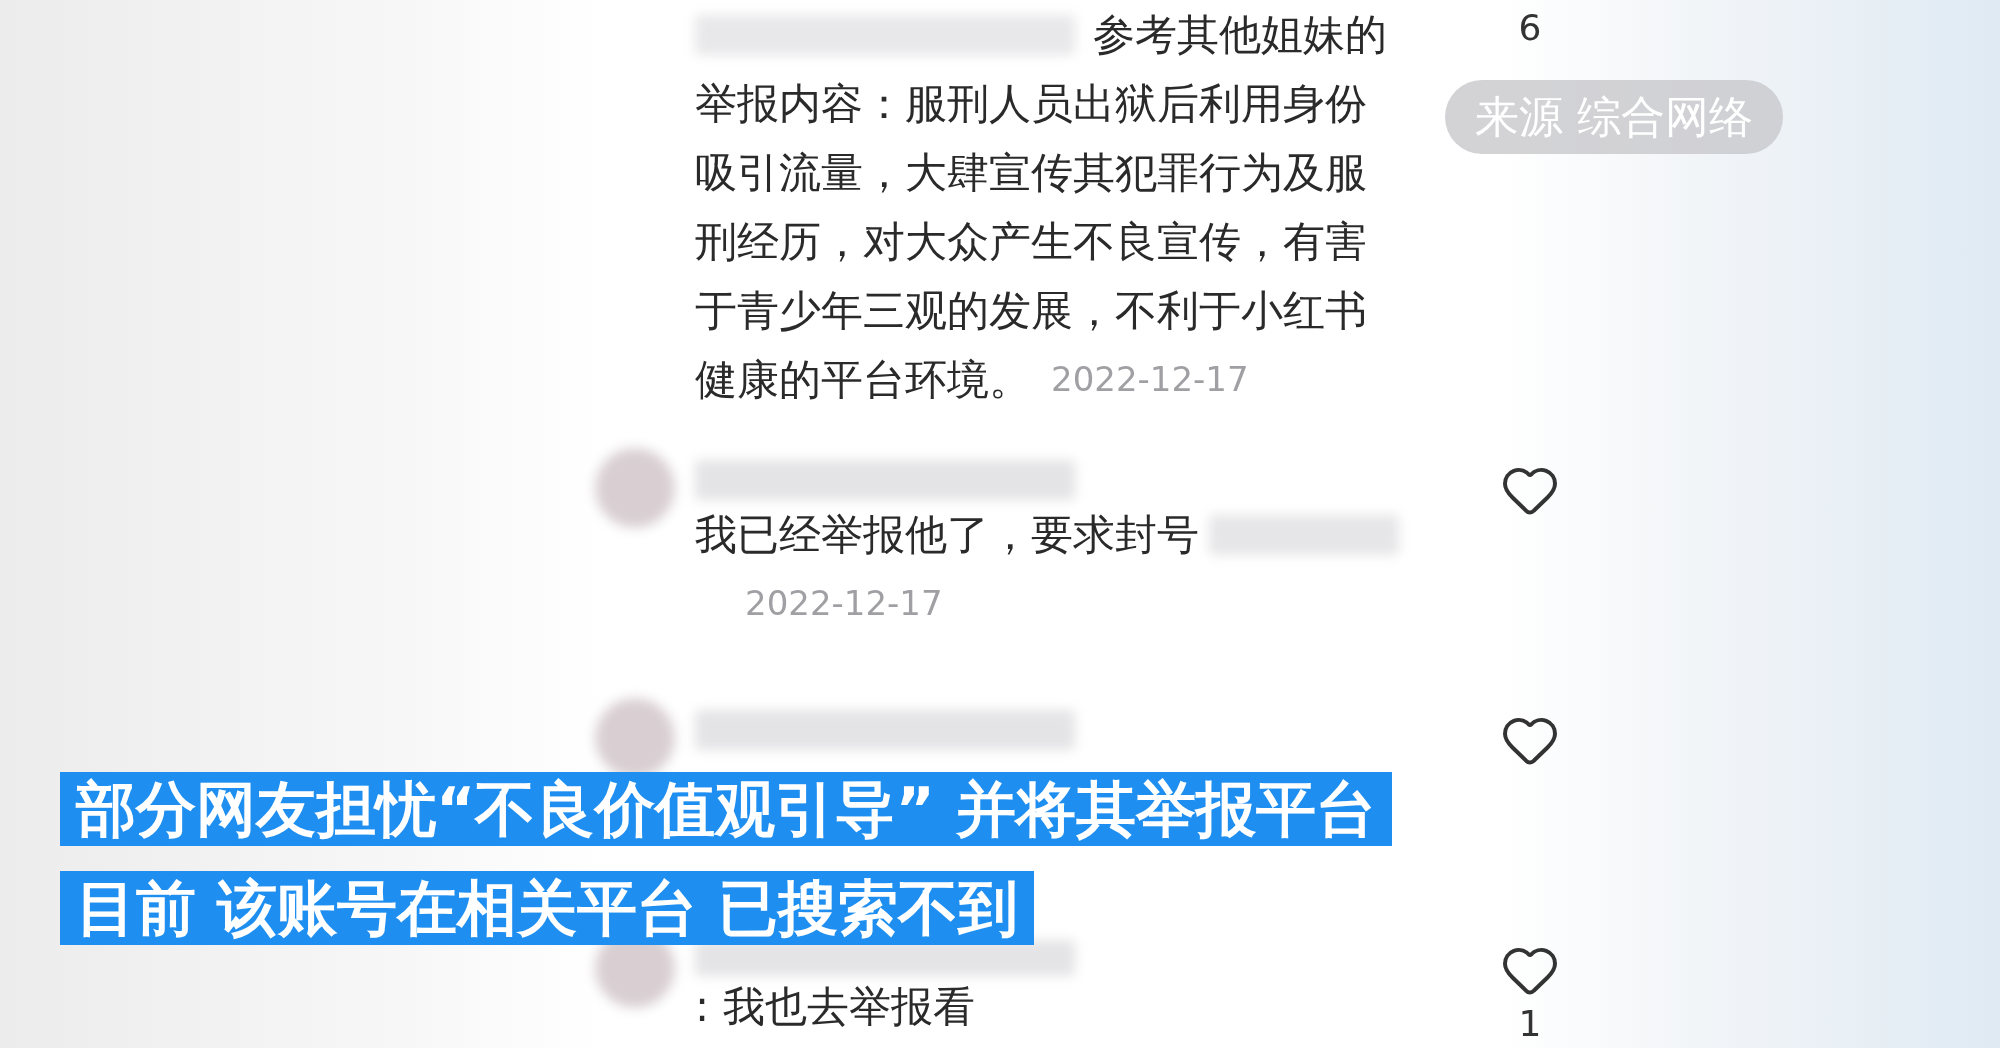 Image resolution: width=2000 pixels, height=1048 pixels. What do you see at coordinates (1031, 241) in the screenshot?
I see `comment-text: 刑经历，对大众产生不良宣传，有害` at bounding box center [1031, 241].